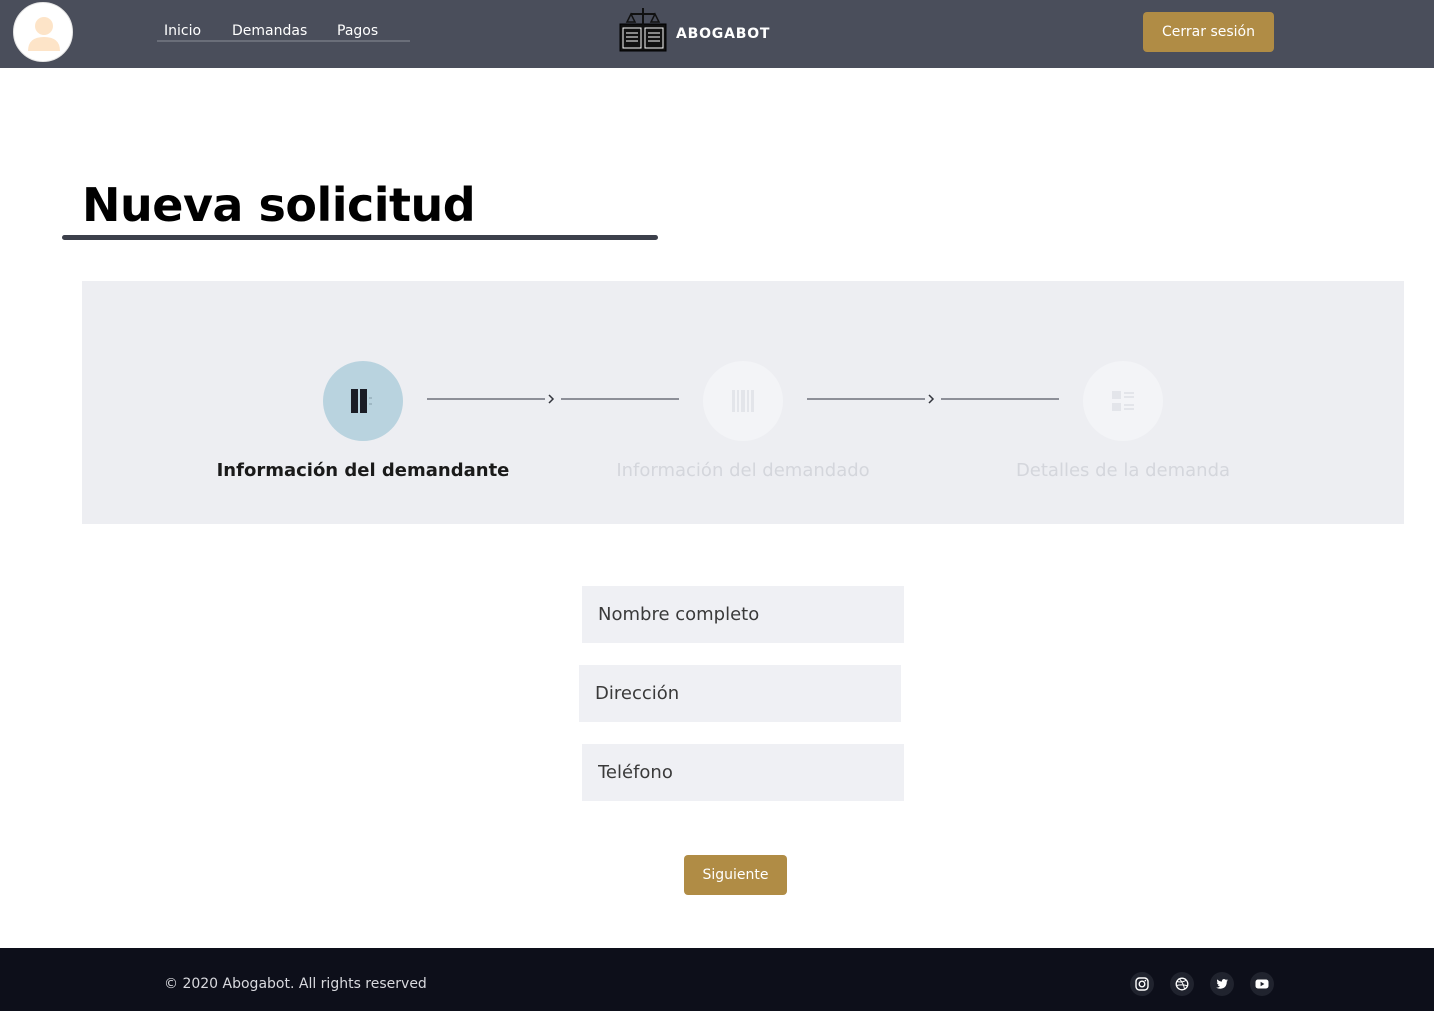 The height and width of the screenshot is (1011, 1434). I want to click on list-icon, so click(1123, 401).